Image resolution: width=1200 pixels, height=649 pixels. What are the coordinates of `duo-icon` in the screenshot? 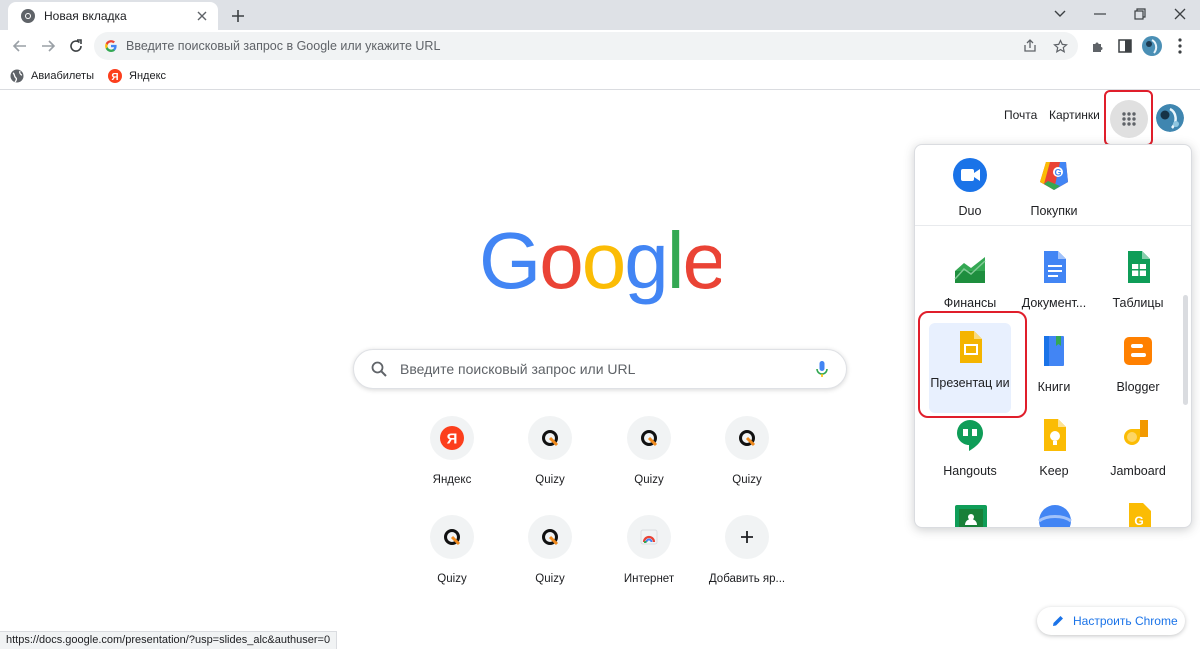 It's located at (970, 175).